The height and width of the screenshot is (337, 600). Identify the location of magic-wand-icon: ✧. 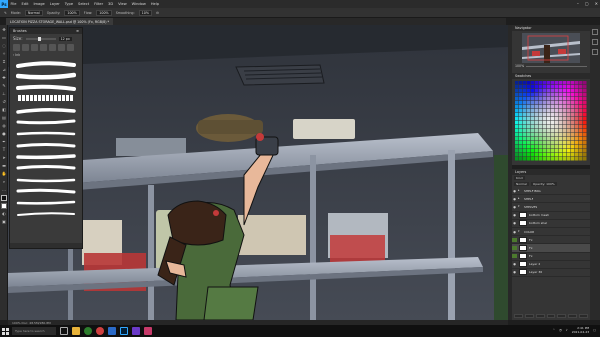
(4, 54).